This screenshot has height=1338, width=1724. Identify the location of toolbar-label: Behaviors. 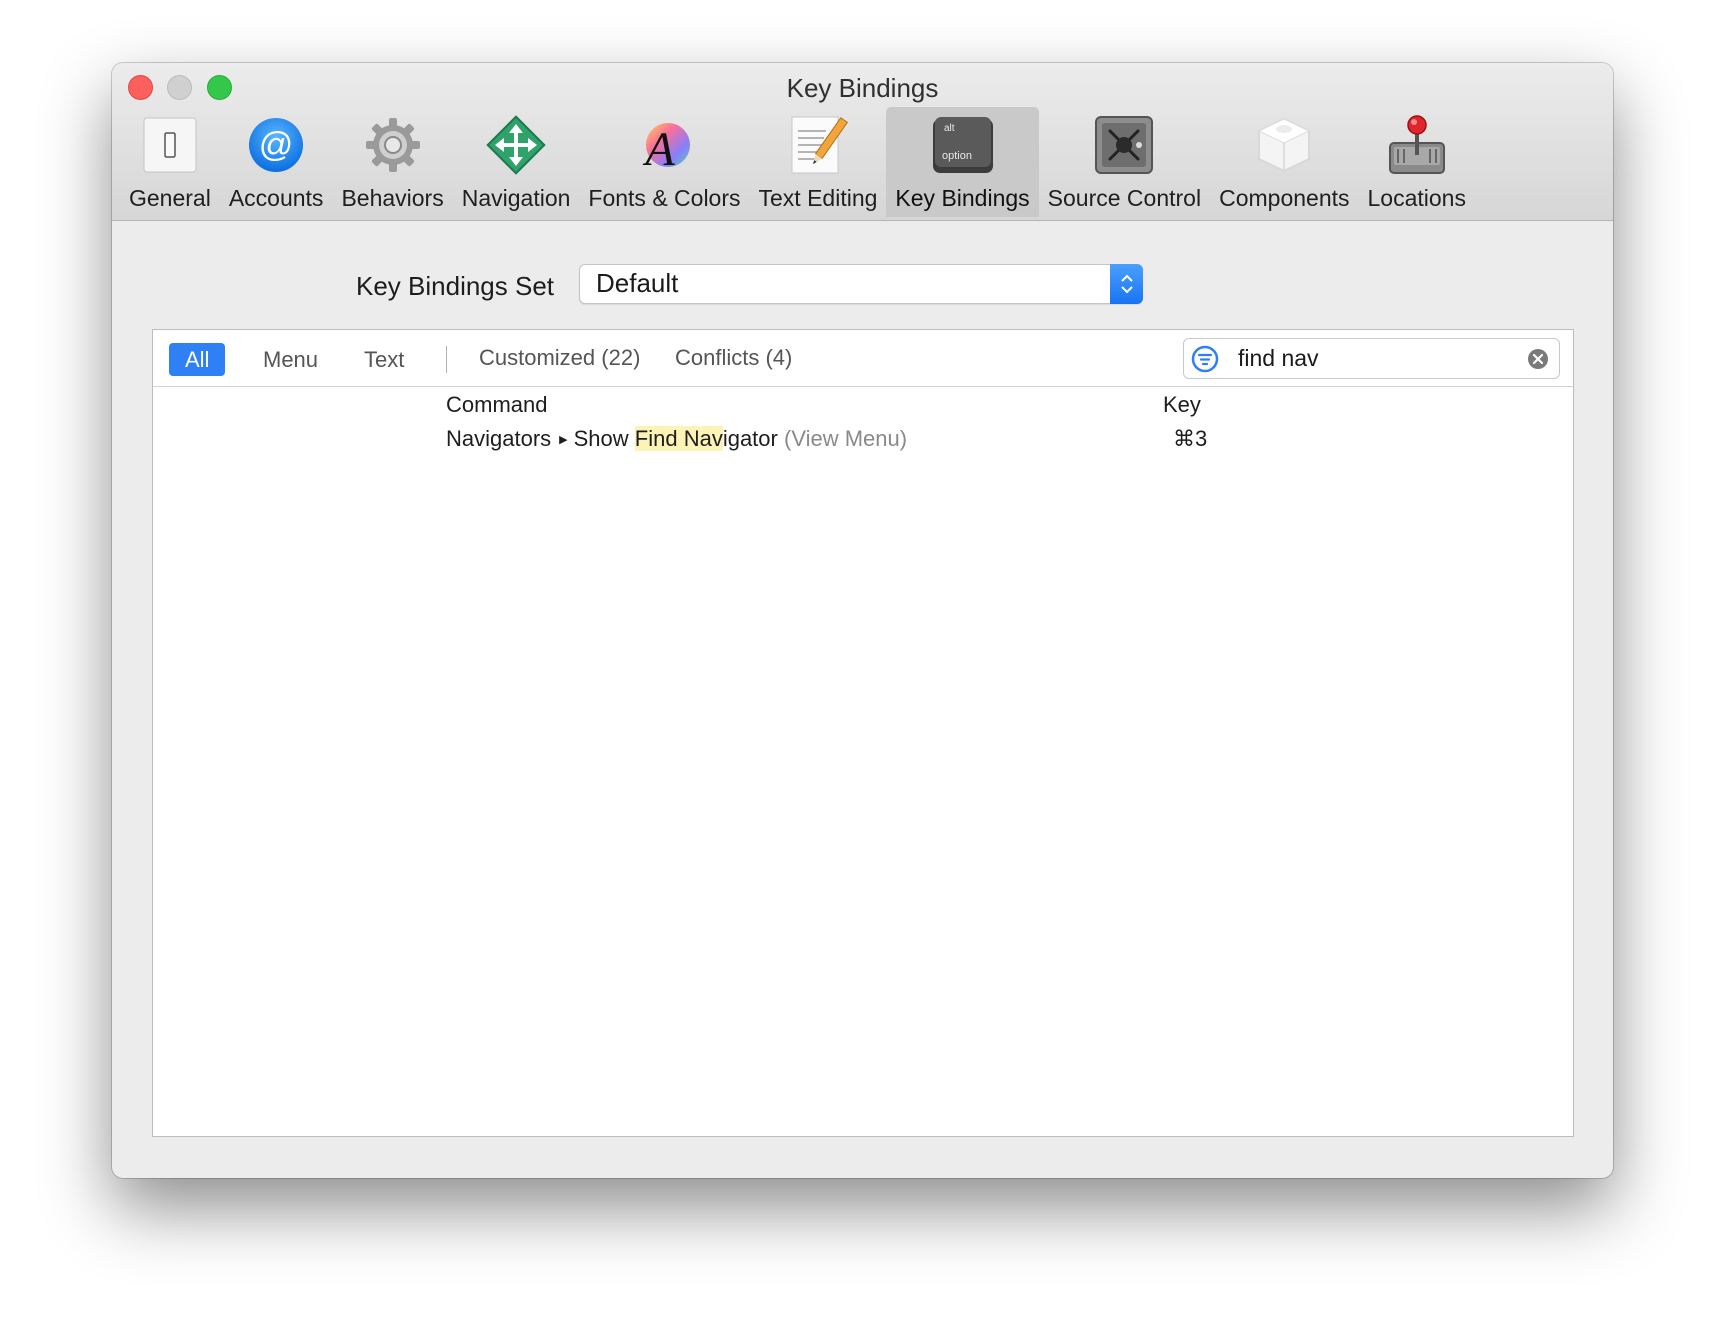
(392, 198).